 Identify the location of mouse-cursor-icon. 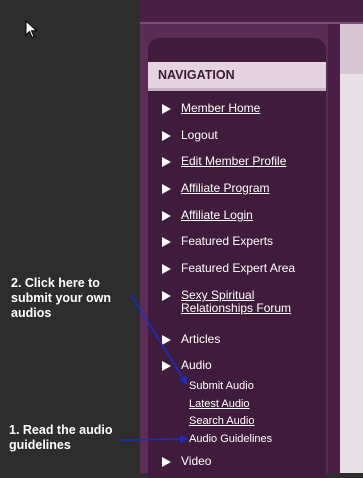
(31, 29).